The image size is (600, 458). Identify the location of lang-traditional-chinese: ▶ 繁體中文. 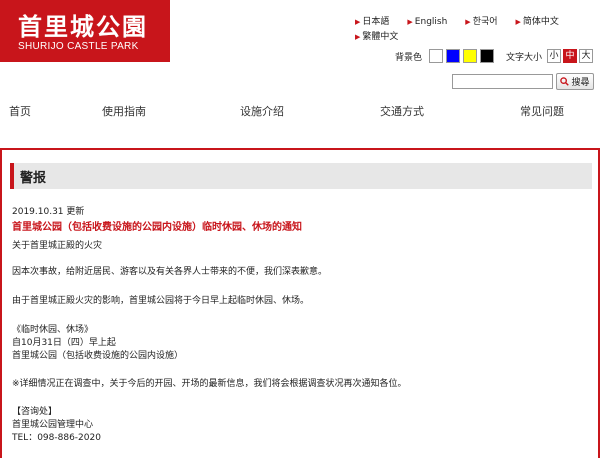
(376, 37).